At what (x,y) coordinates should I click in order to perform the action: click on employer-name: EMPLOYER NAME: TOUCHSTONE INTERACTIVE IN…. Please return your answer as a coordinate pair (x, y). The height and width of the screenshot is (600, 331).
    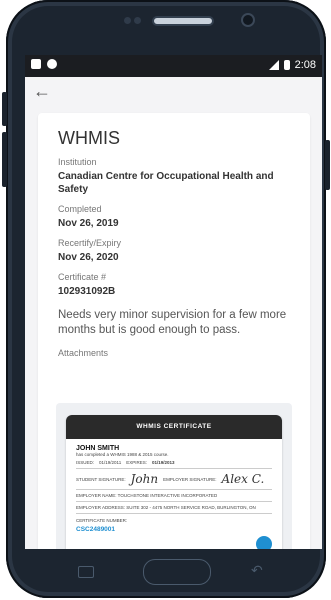
    Looking at the image, I should click on (147, 495).